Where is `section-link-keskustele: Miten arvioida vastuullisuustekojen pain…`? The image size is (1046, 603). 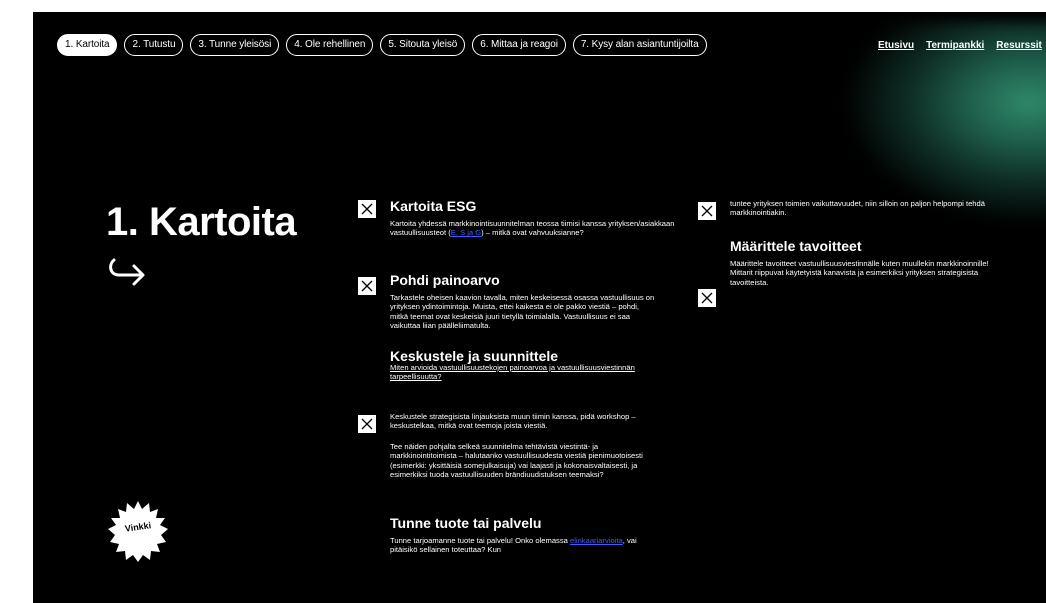
section-link-keskustele: Miten arvioida vastuullisuustekojen pain… is located at coordinates (512, 372).